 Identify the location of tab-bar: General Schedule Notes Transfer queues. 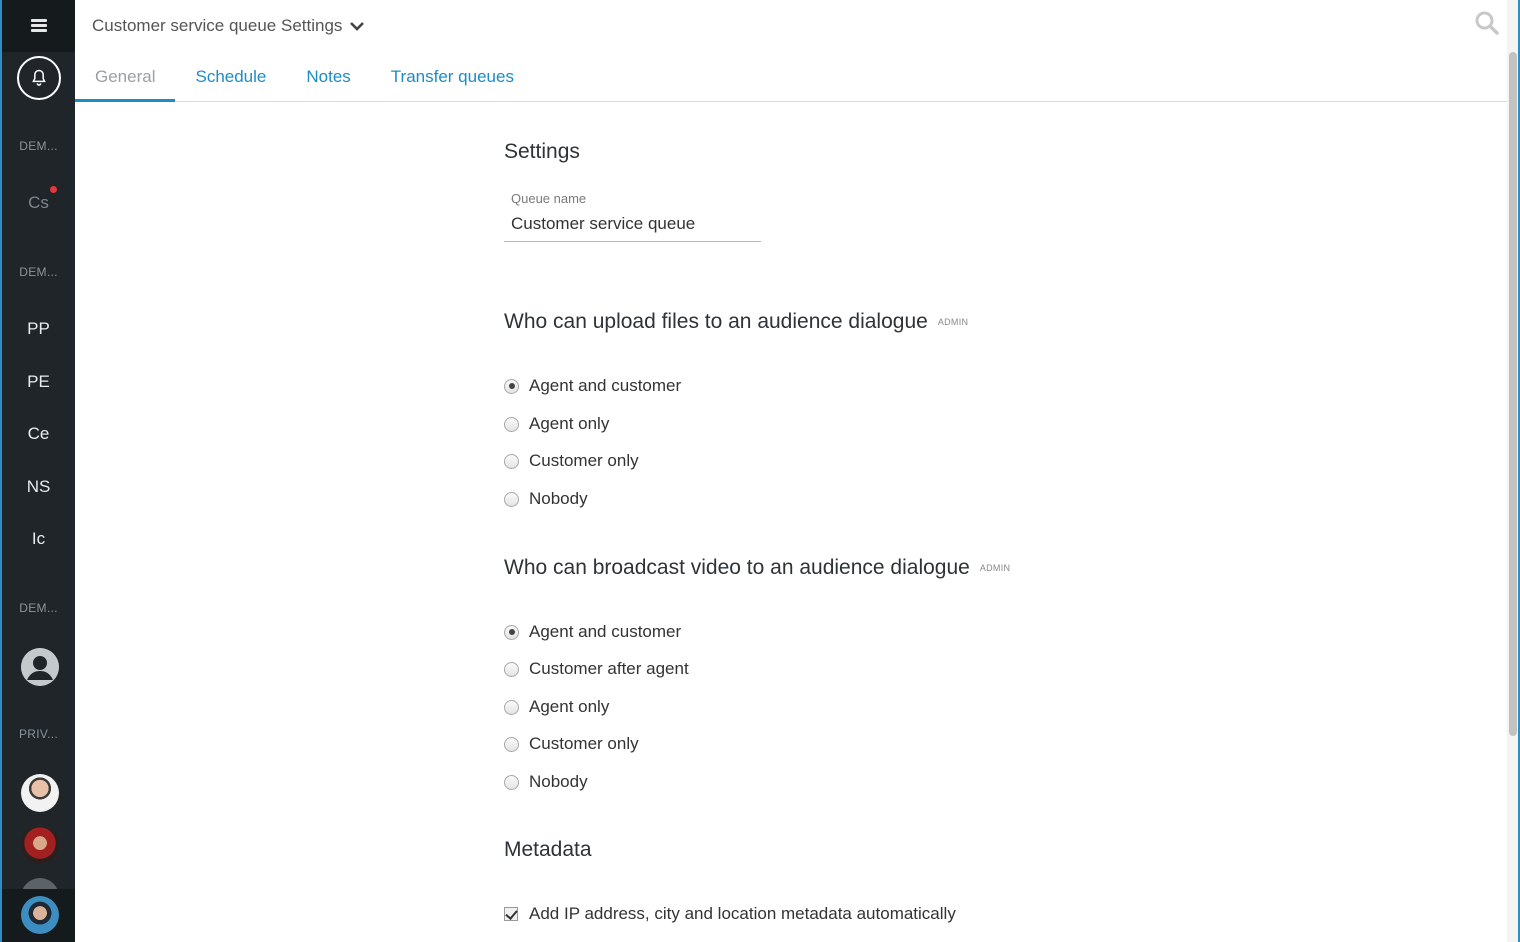
(304, 80).